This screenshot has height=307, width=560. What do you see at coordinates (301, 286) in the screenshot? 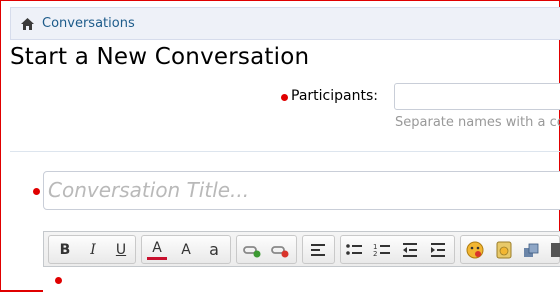
I see `message-editor-body` at bounding box center [301, 286].